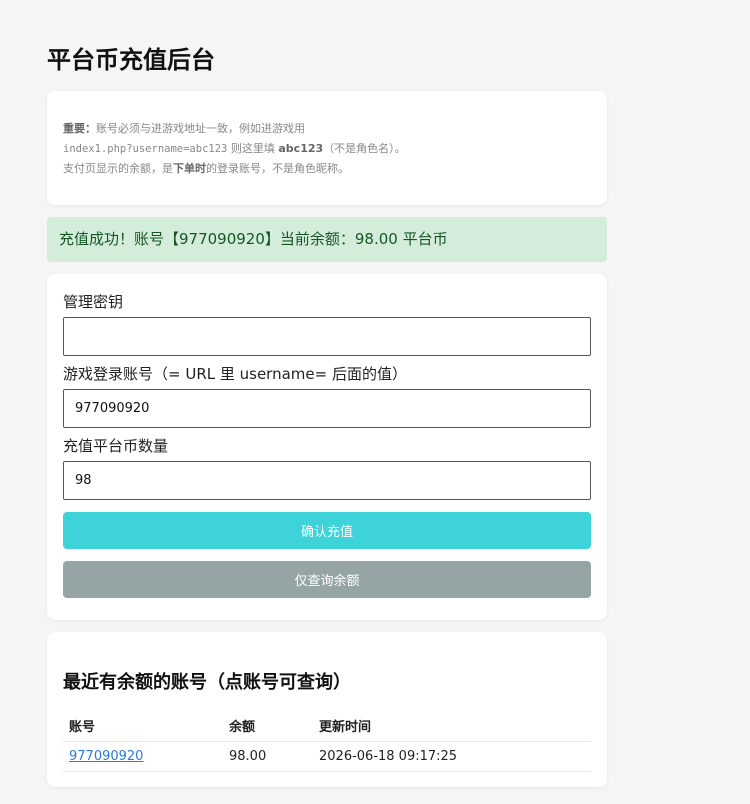  I want to click on notice-example-user: abc123, so click(301, 148).